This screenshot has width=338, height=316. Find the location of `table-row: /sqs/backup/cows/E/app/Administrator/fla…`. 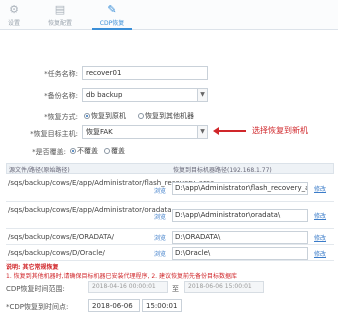

table-row: /sqs/backup/cows/E/app/Administrator/fla… is located at coordinates (170, 189).